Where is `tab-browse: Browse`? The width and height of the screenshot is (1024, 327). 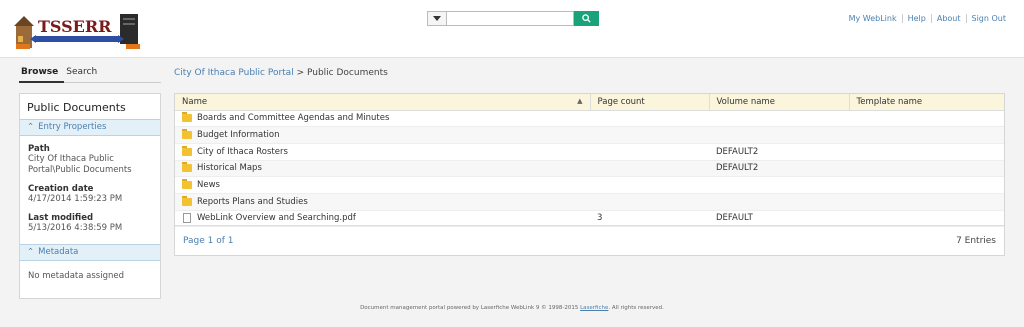
tab-browse: Browse is located at coordinates (42, 74).